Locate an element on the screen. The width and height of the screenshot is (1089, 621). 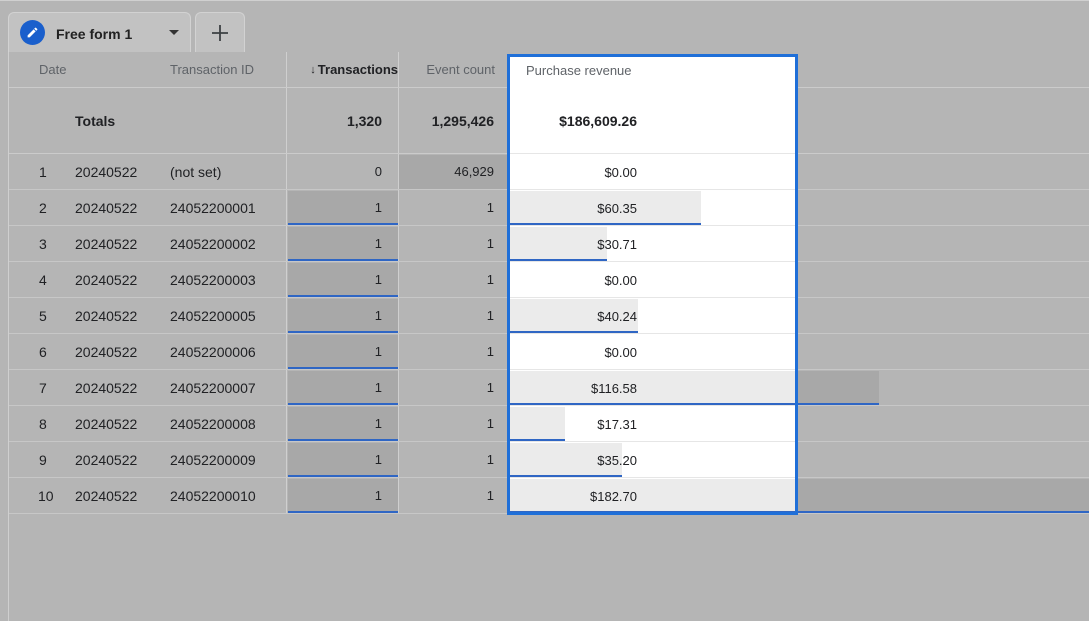
row-number: 1 is located at coordinates (43, 171).